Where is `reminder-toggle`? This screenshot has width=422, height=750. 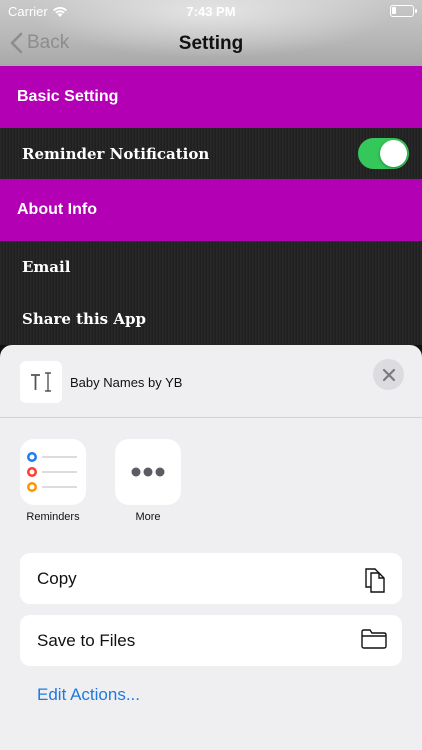
reminder-toggle is located at coordinates (383, 153).